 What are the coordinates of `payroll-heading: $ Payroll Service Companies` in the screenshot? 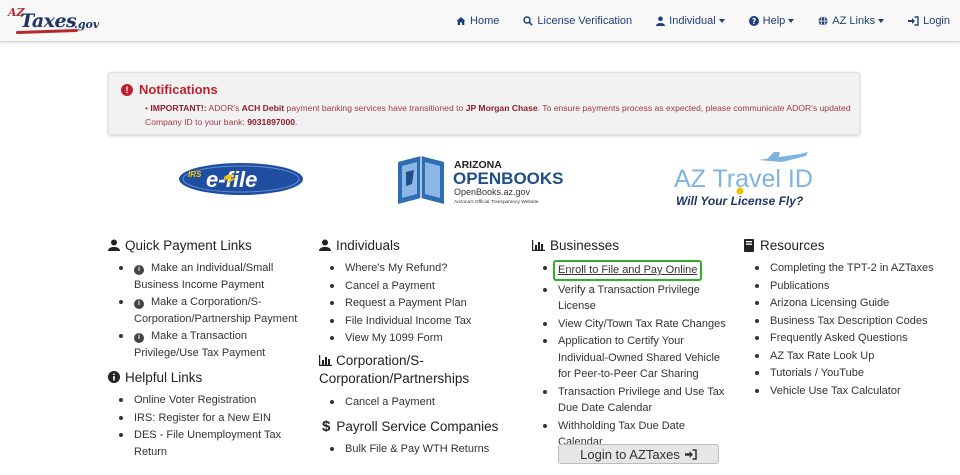 It's located at (414, 426).